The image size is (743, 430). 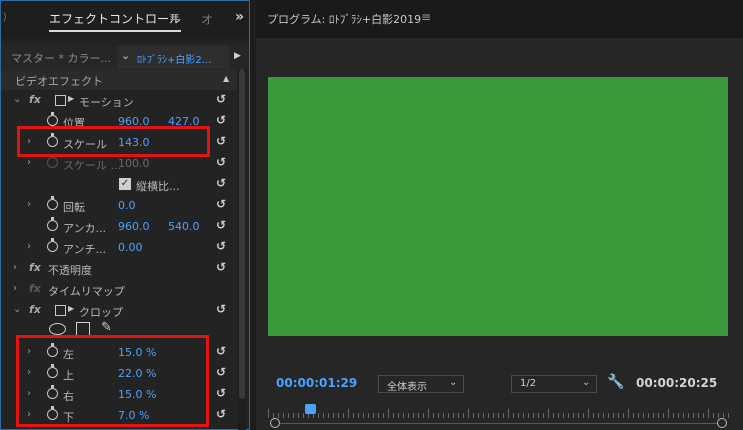 What do you see at coordinates (119, 79) in the screenshot?
I see `section-video-effects: ビデオエフェクト ▲` at bounding box center [119, 79].